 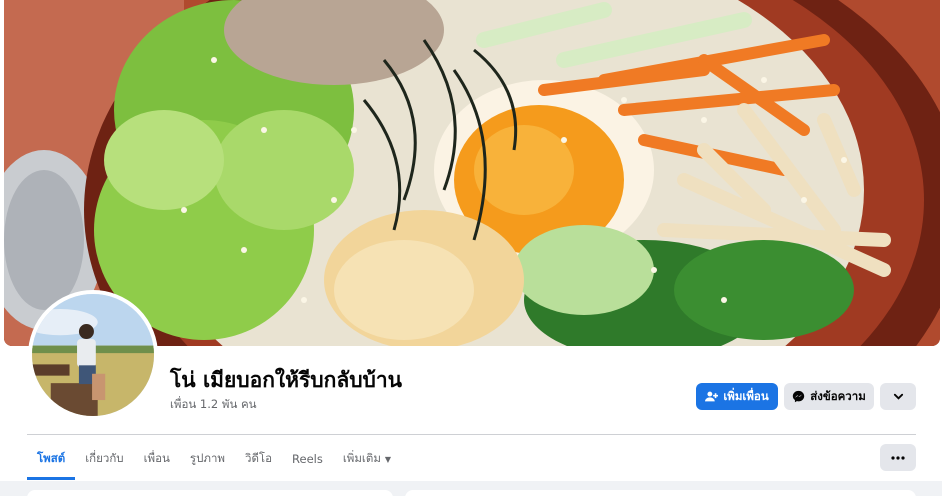 I want to click on add-friend-button: เพิ่มเพื่อน, so click(x=737, y=396).